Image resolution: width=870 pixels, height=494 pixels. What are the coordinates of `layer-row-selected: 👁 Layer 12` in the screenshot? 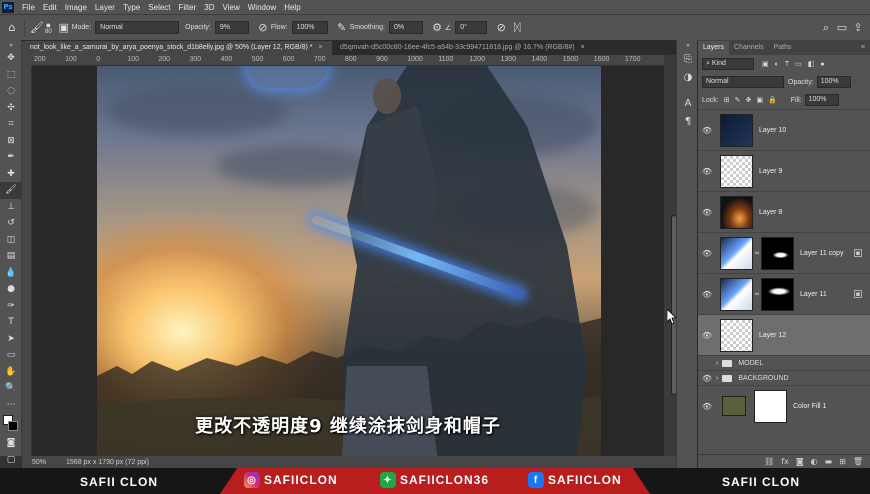 It's located at (784, 334).